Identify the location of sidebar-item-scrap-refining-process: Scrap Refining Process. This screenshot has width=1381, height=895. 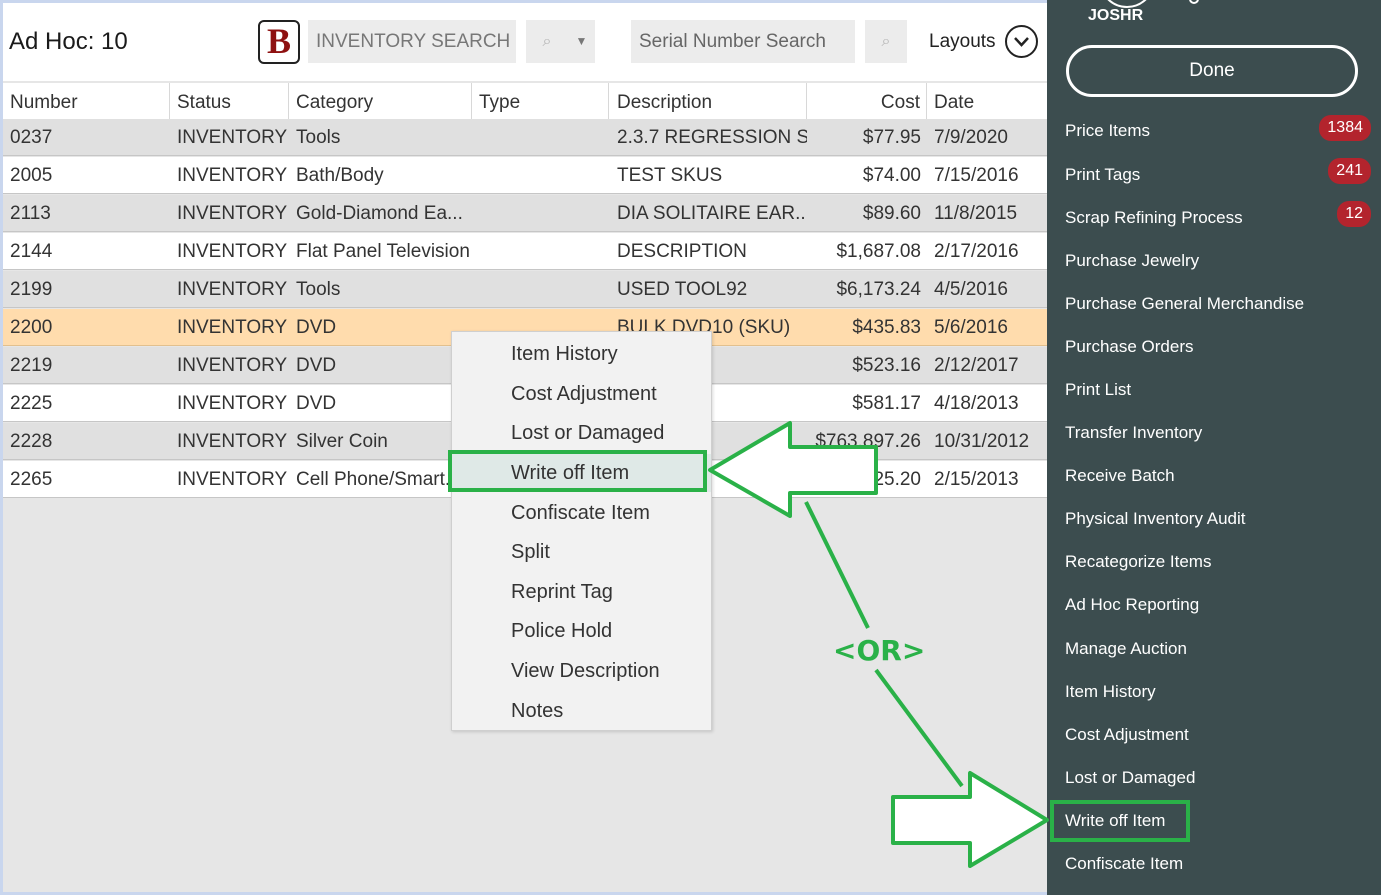
(1154, 218).